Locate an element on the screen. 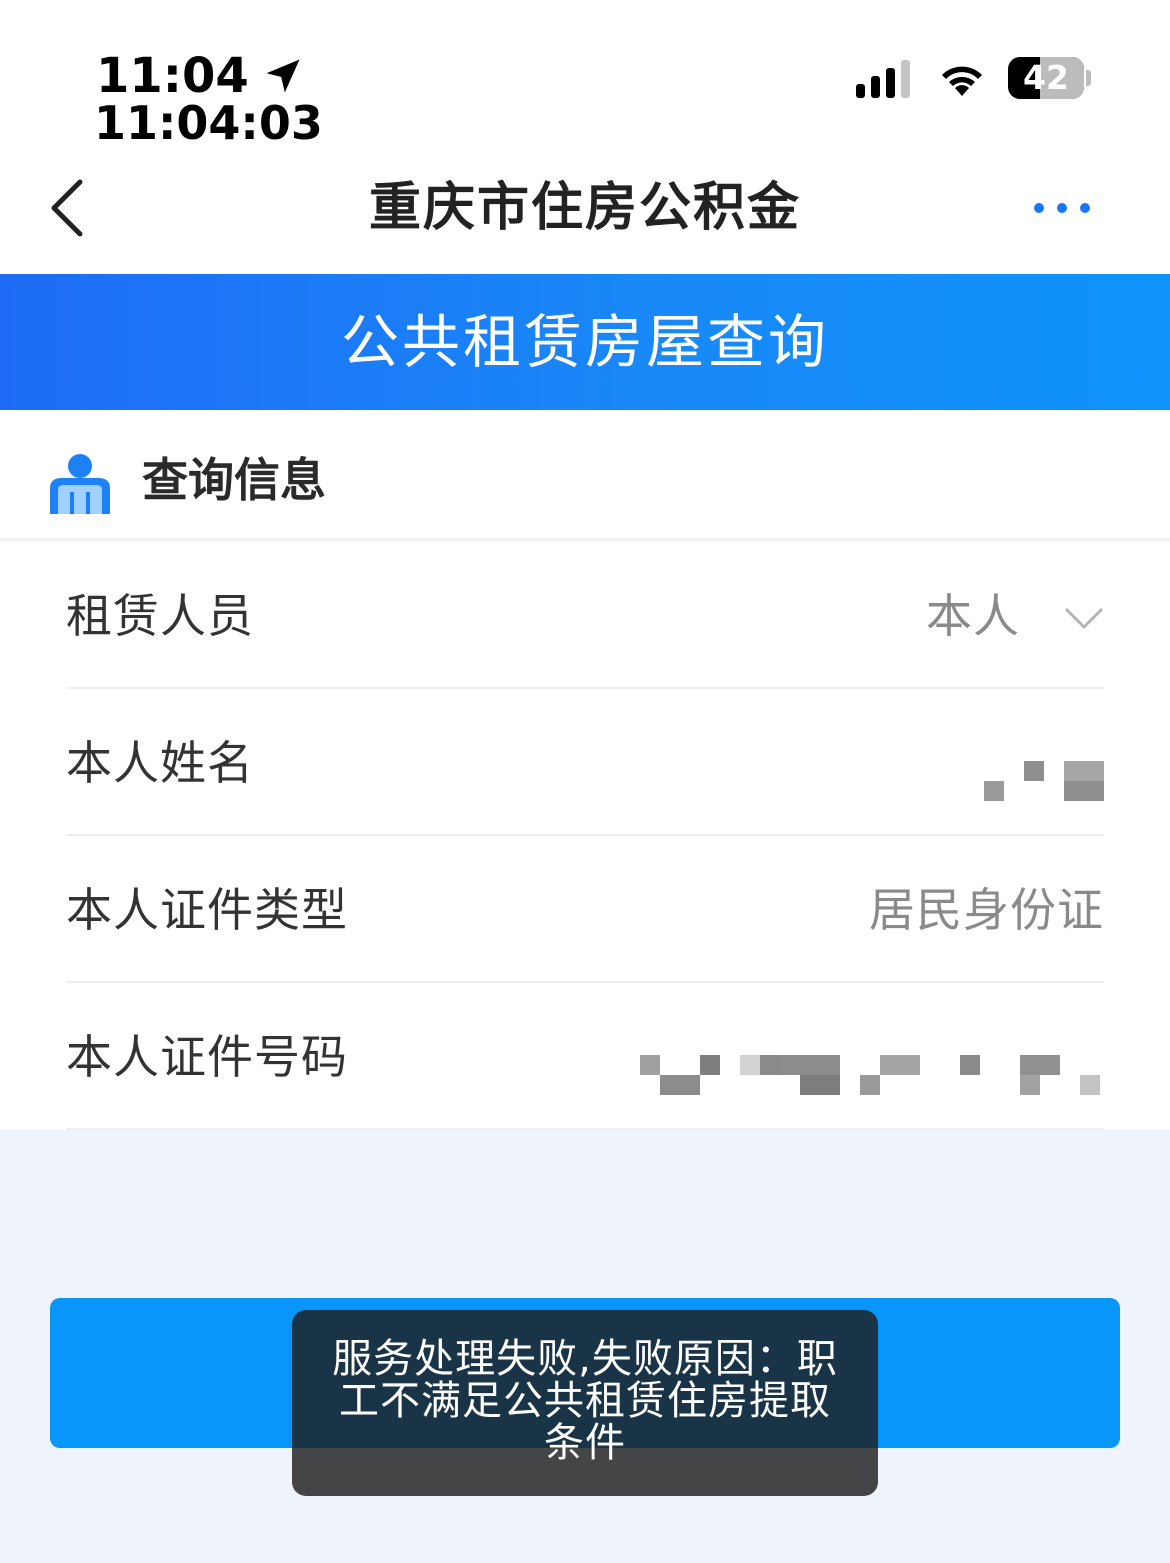 Image resolution: width=1170 pixels, height=1563 pixels. battery-icon: 42 is located at coordinates (1046, 78).